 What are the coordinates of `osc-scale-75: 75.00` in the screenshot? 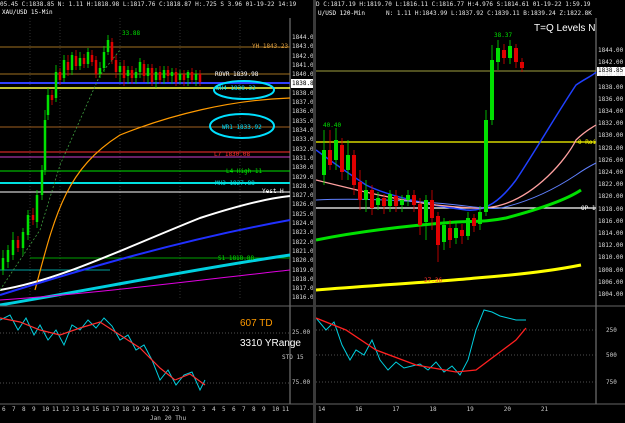 It's located at (301, 382).